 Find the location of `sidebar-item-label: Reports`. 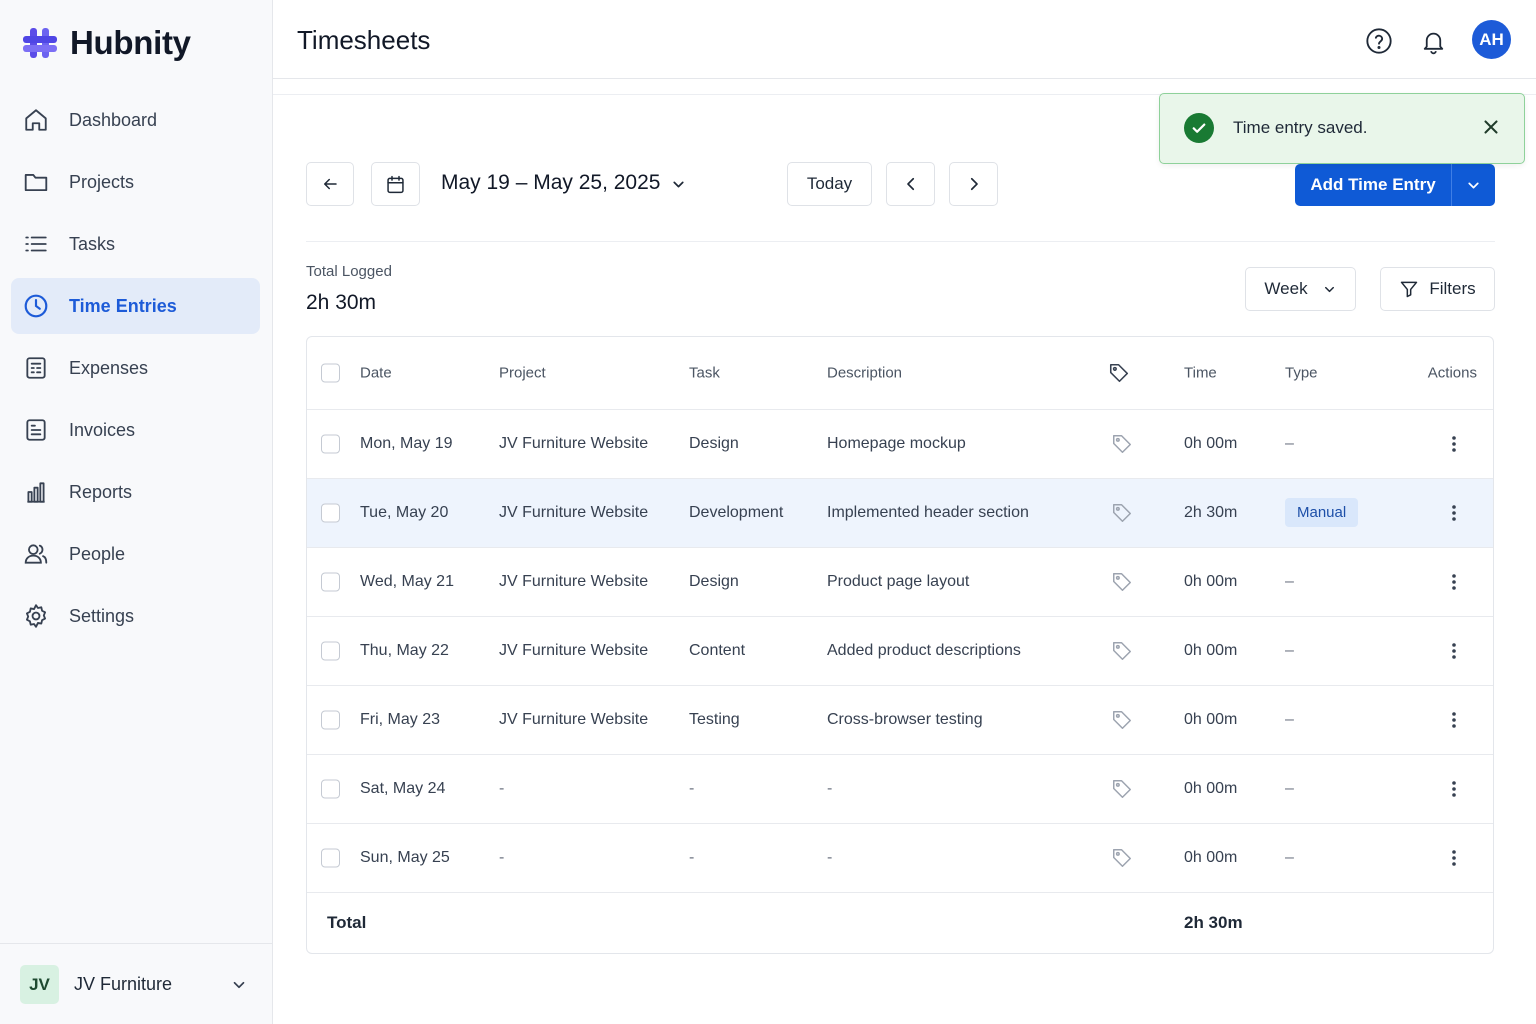

sidebar-item-label: Reports is located at coordinates (101, 491).